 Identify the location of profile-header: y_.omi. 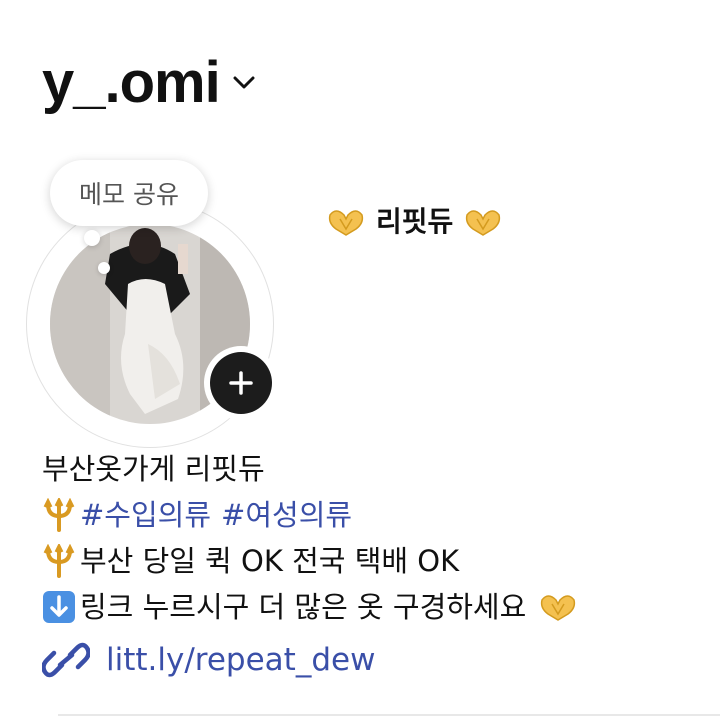
(149, 83).